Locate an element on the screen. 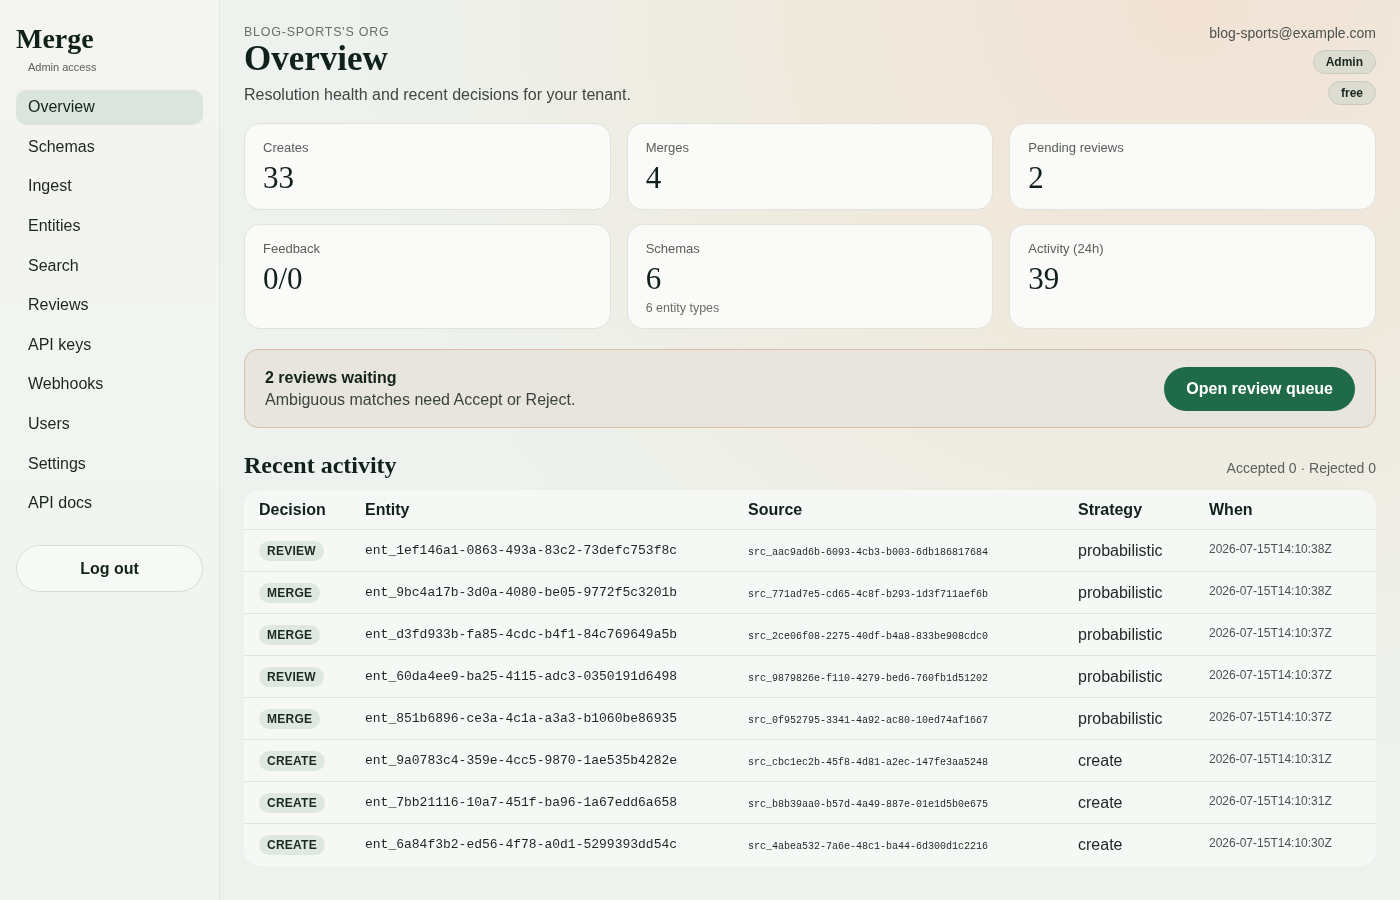 The image size is (1400, 900). column-header: Strategy is located at coordinates (1110, 509).